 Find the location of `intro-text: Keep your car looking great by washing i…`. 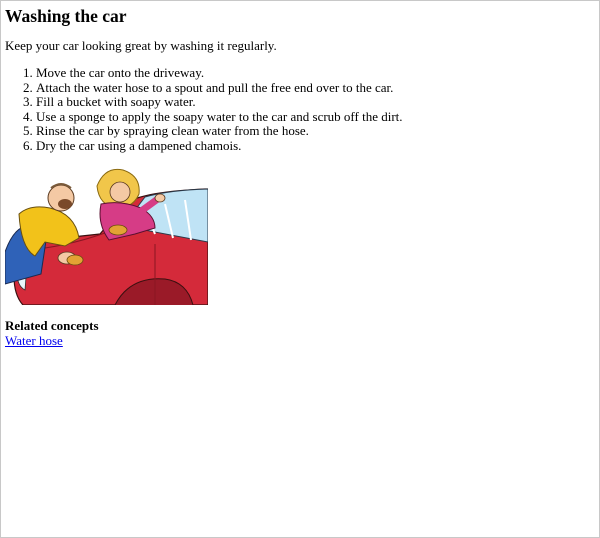

intro-text: Keep your car looking great by washing i… is located at coordinates (141, 45).